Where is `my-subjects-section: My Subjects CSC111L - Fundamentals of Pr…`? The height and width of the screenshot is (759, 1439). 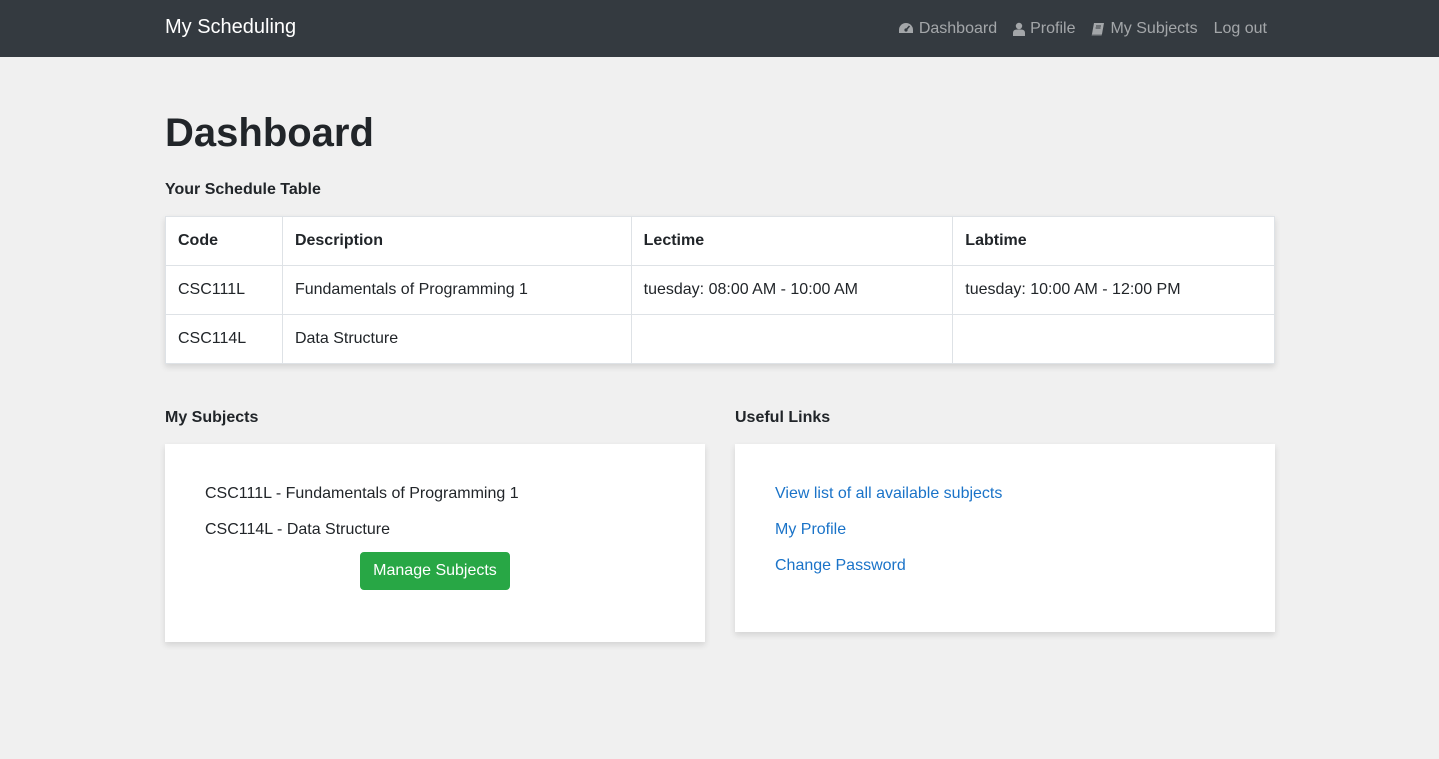
my-subjects-section: My Subjects CSC111L - Fundamentals of Pr… is located at coordinates (435, 525).